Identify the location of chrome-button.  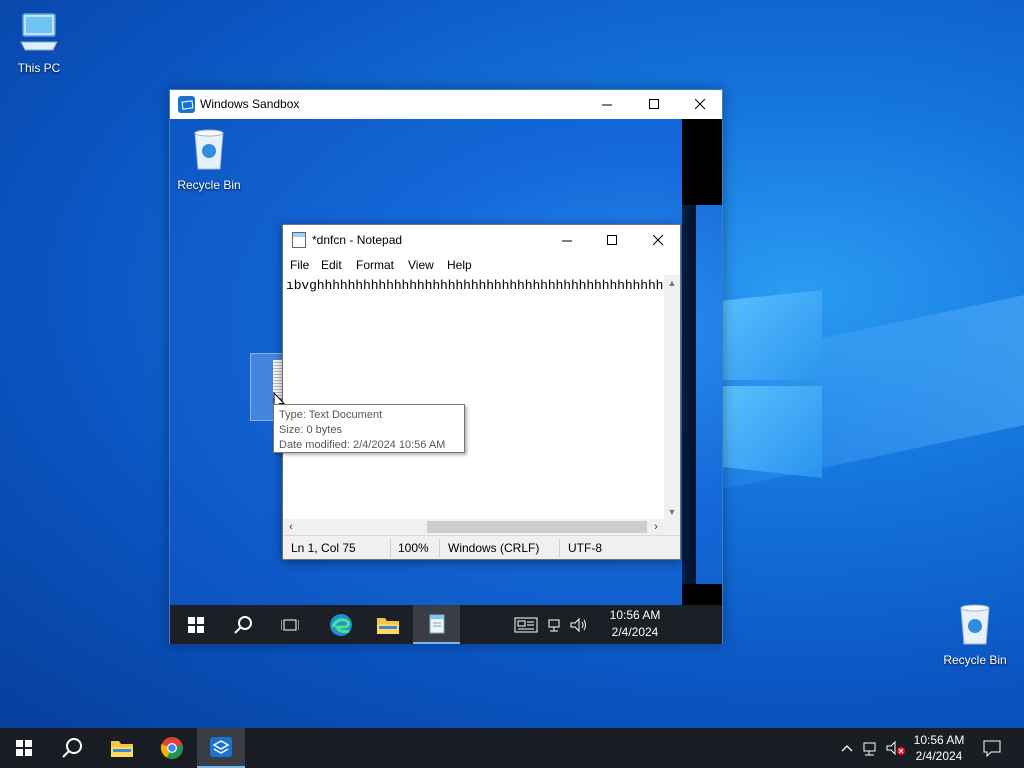
(172, 748).